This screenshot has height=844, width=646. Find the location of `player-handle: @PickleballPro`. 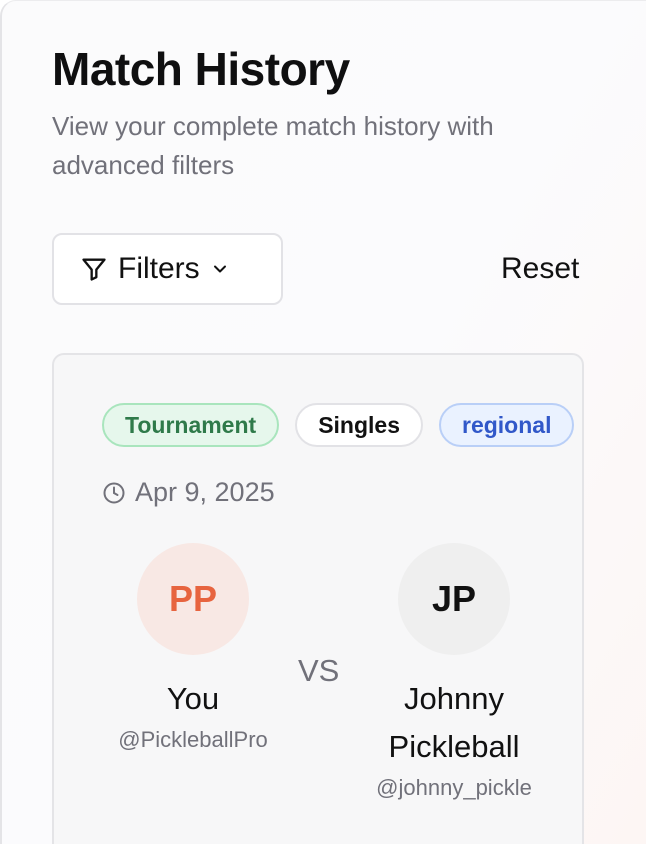

player-handle: @PickleballPro is located at coordinates (193, 739).